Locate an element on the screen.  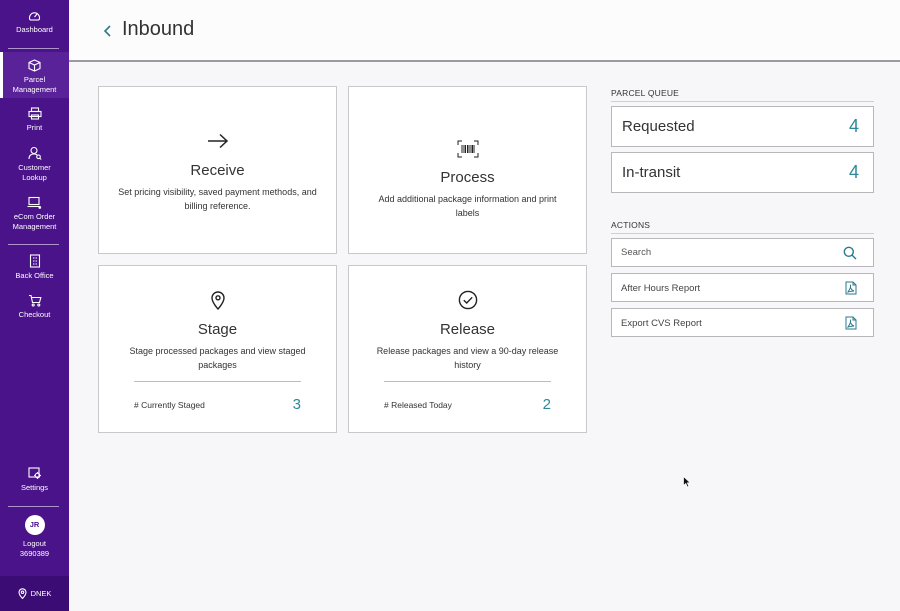
queue-in-transit: In-transit 4 is located at coordinates (742, 172).